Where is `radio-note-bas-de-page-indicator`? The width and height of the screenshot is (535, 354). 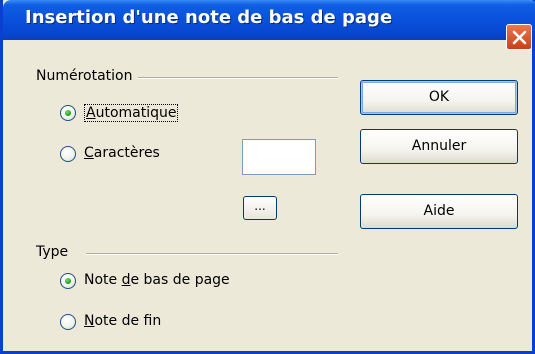
radio-note-bas-de-page-indicator is located at coordinates (68, 281).